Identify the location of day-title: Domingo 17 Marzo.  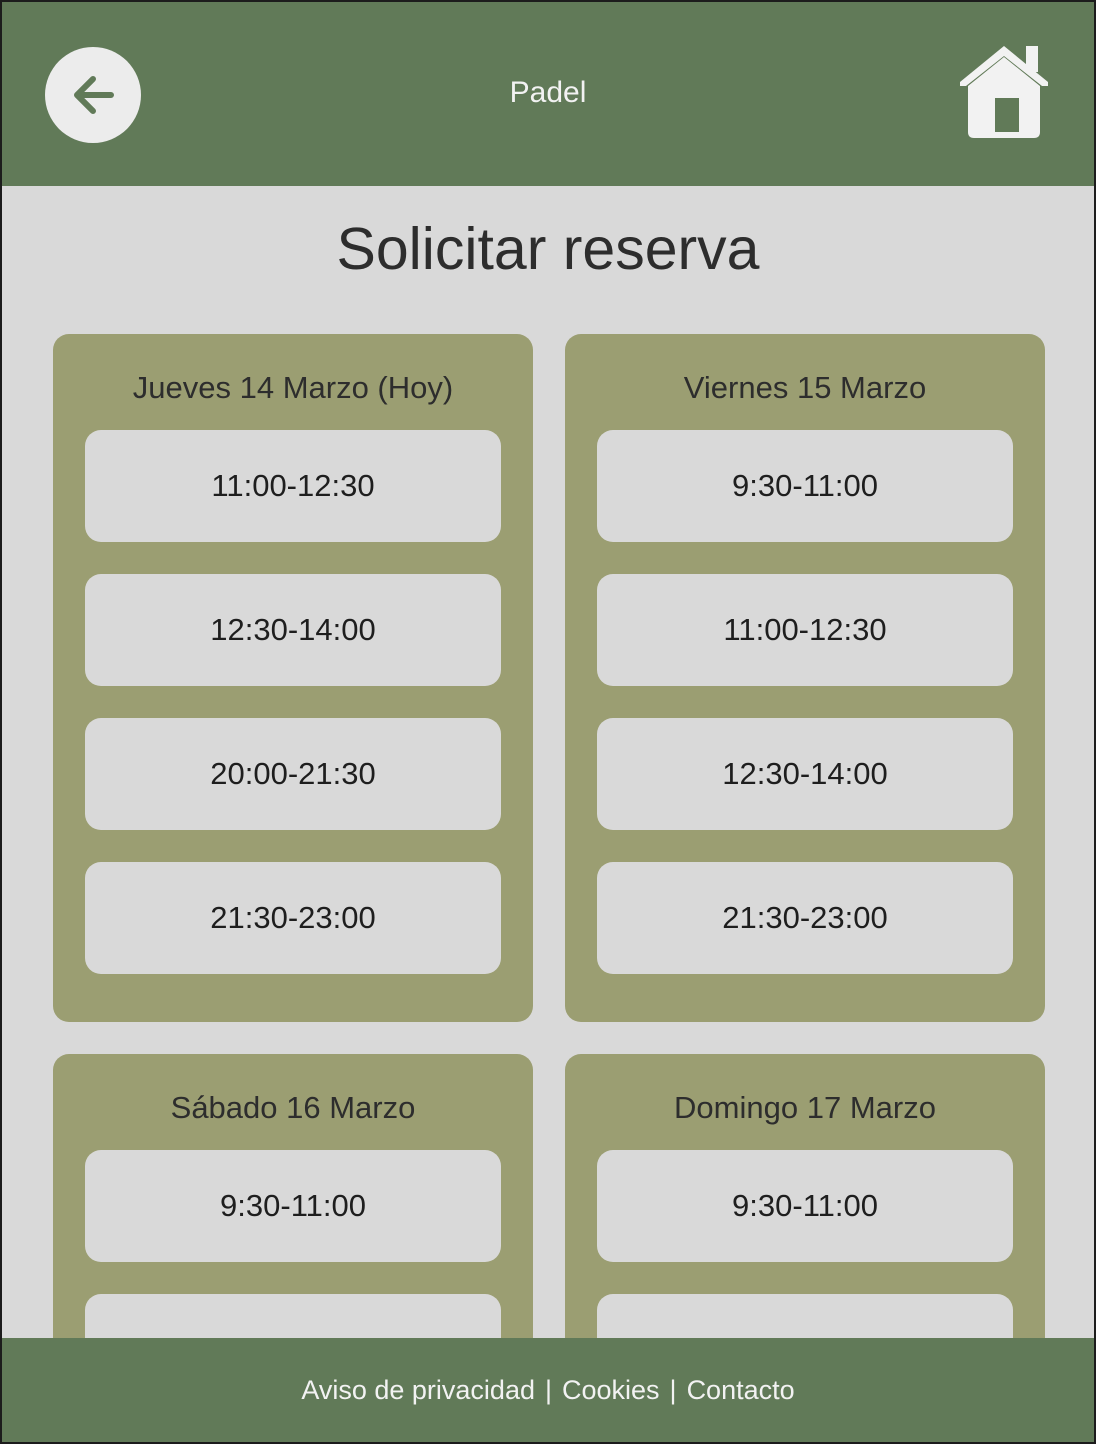
(805, 1107).